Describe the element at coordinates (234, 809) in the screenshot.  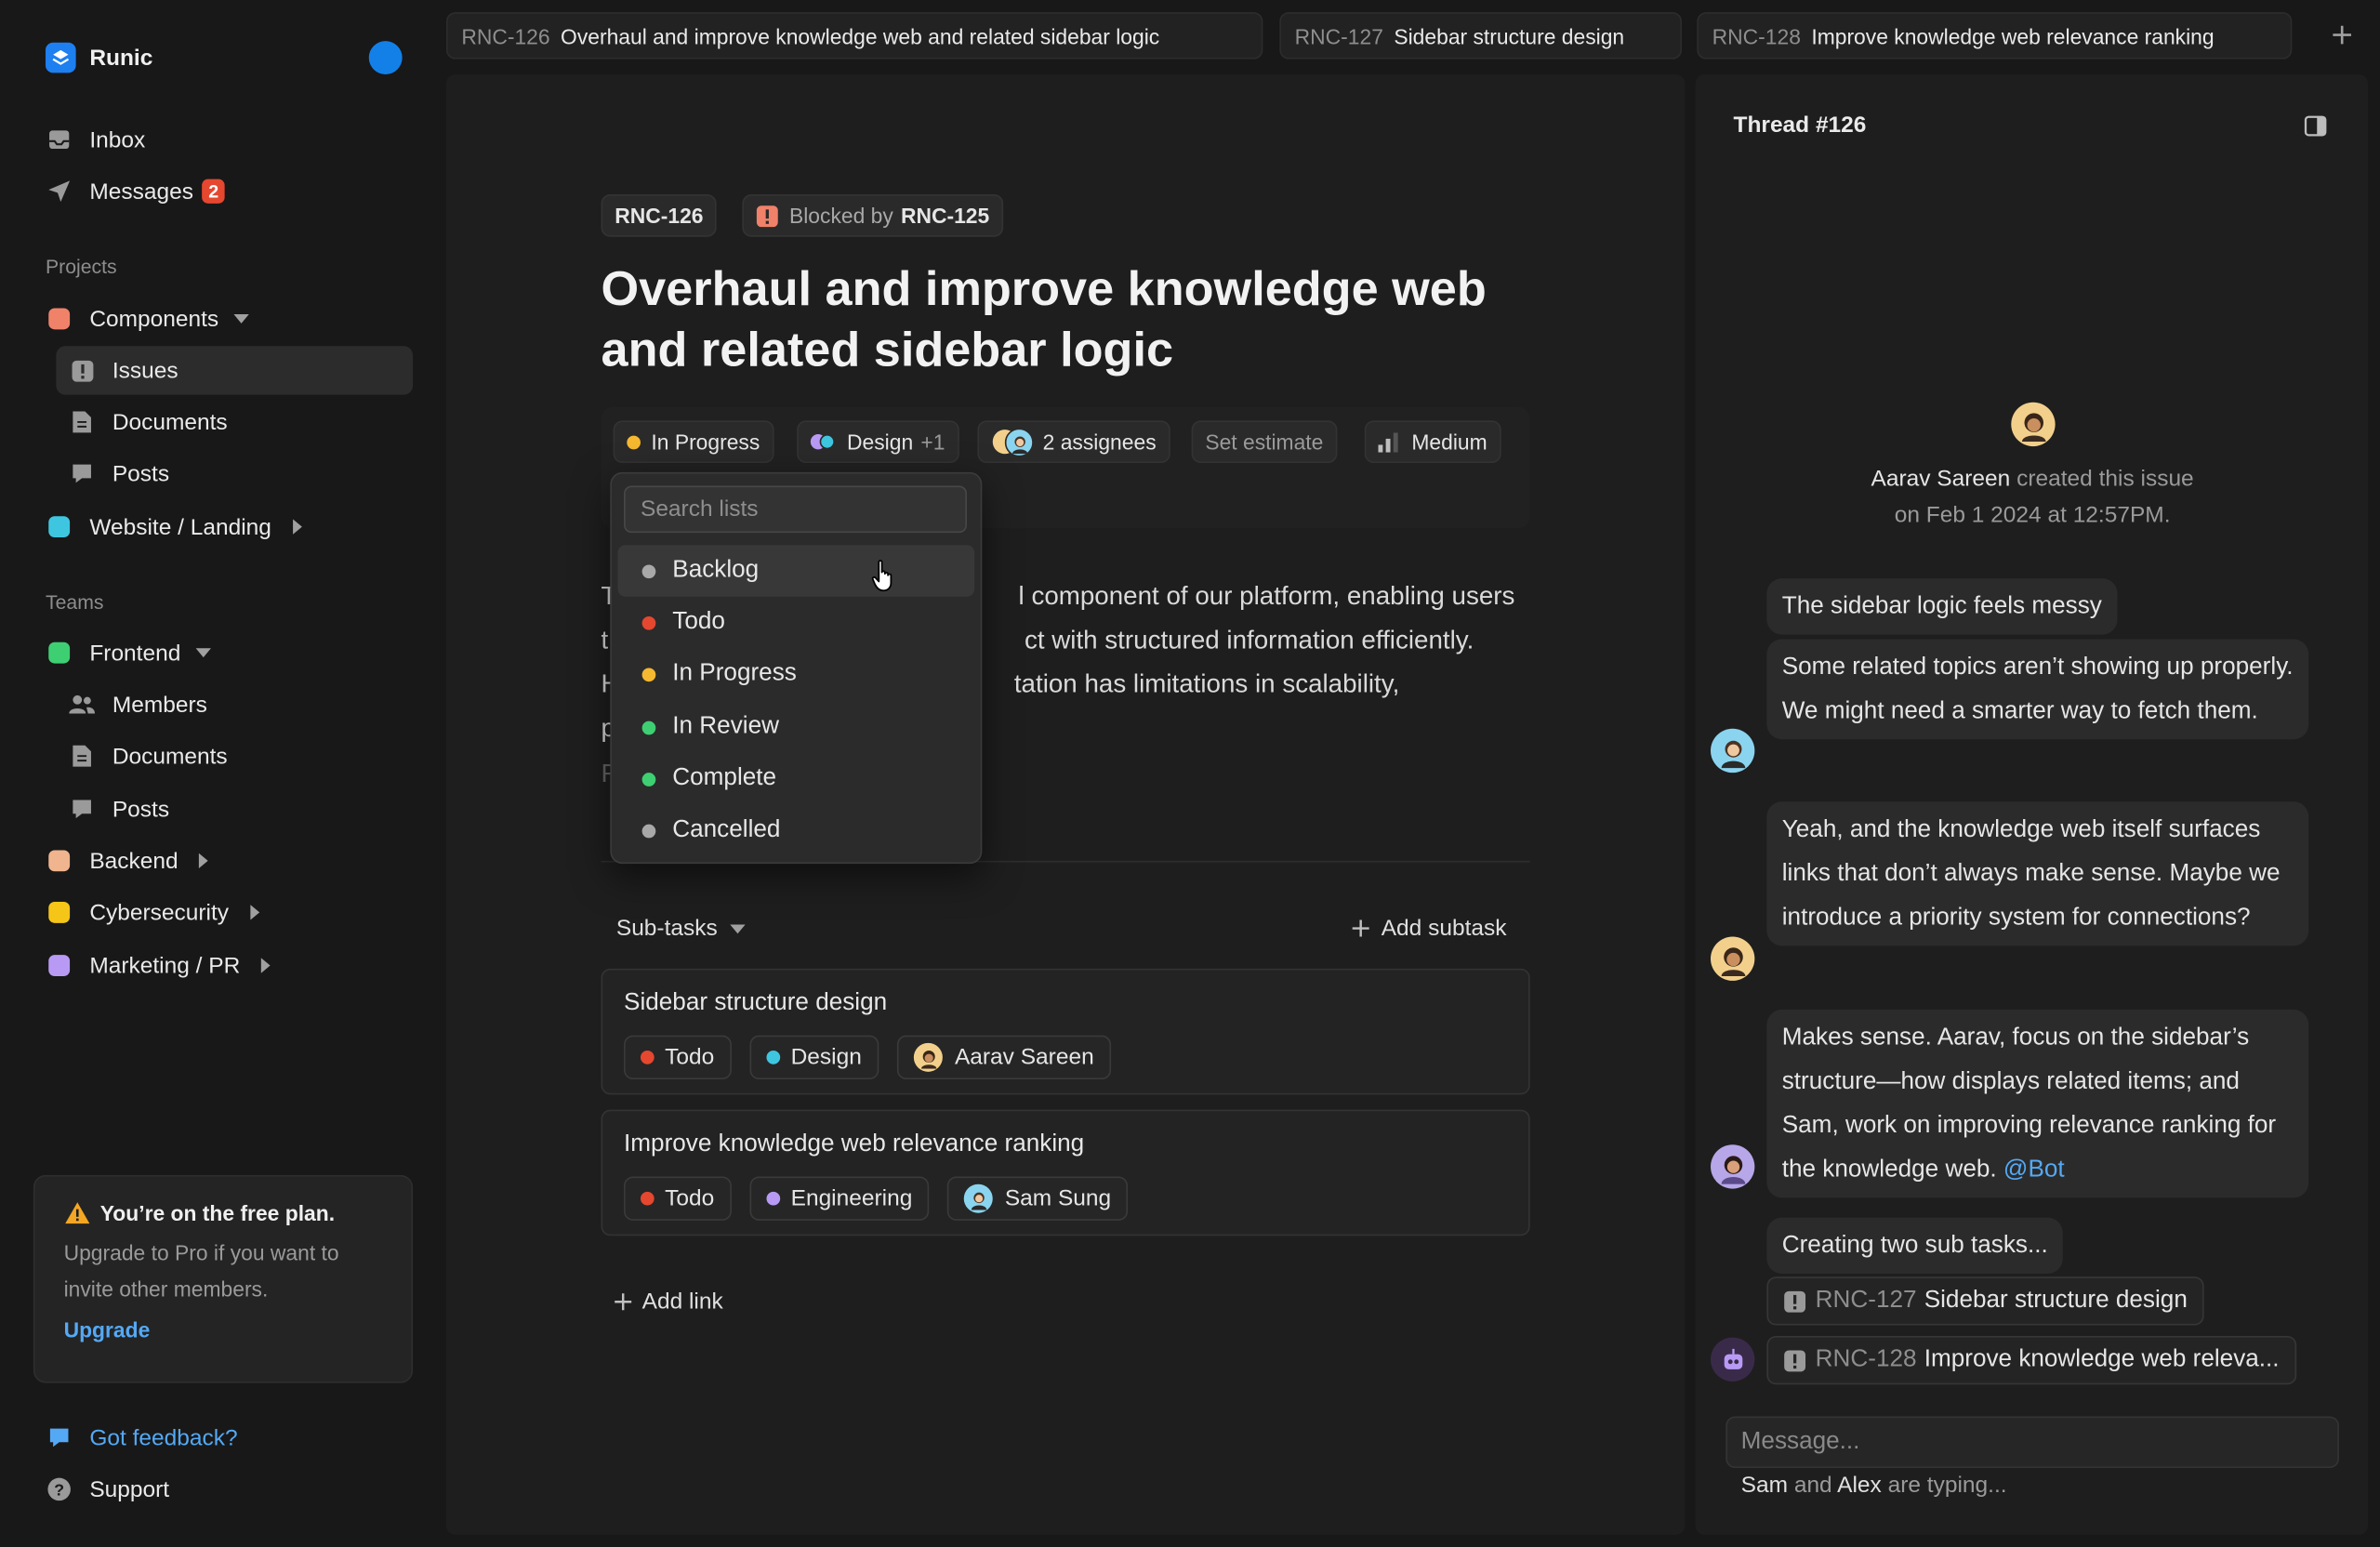
I see `sidebar-item-team-posts: Posts` at that location.